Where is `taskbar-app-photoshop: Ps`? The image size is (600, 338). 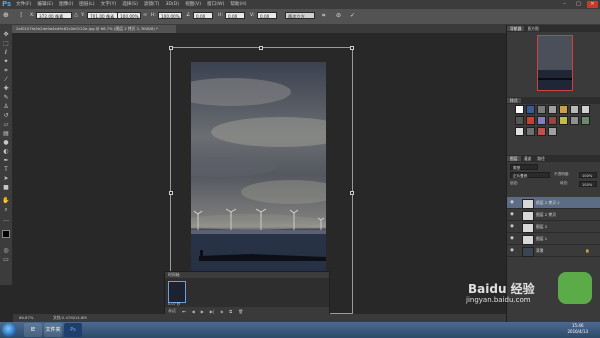
taskbar-app-photoshop: Ps is located at coordinates (73, 330).